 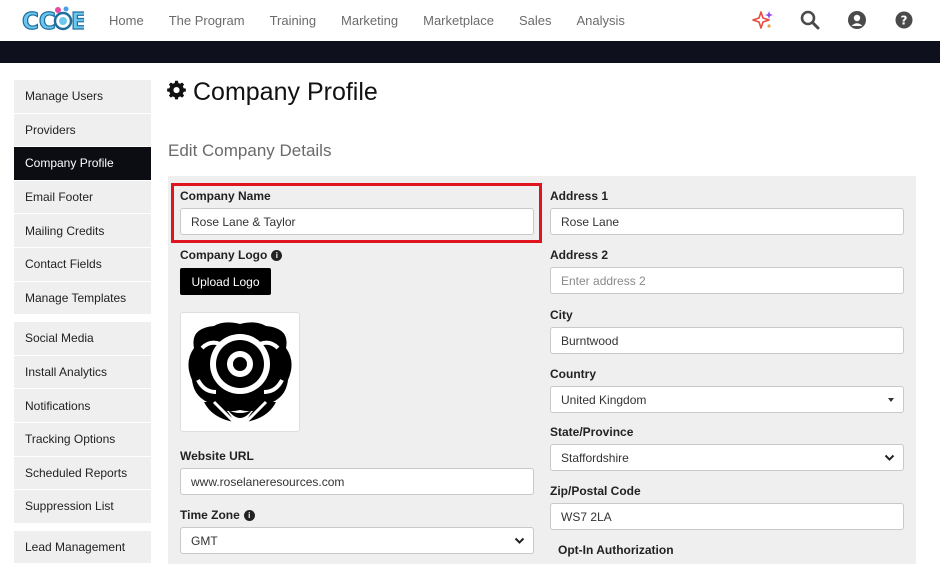 What do you see at coordinates (82, 406) in the screenshot?
I see `sidebar-item-notifications: Notifications` at bounding box center [82, 406].